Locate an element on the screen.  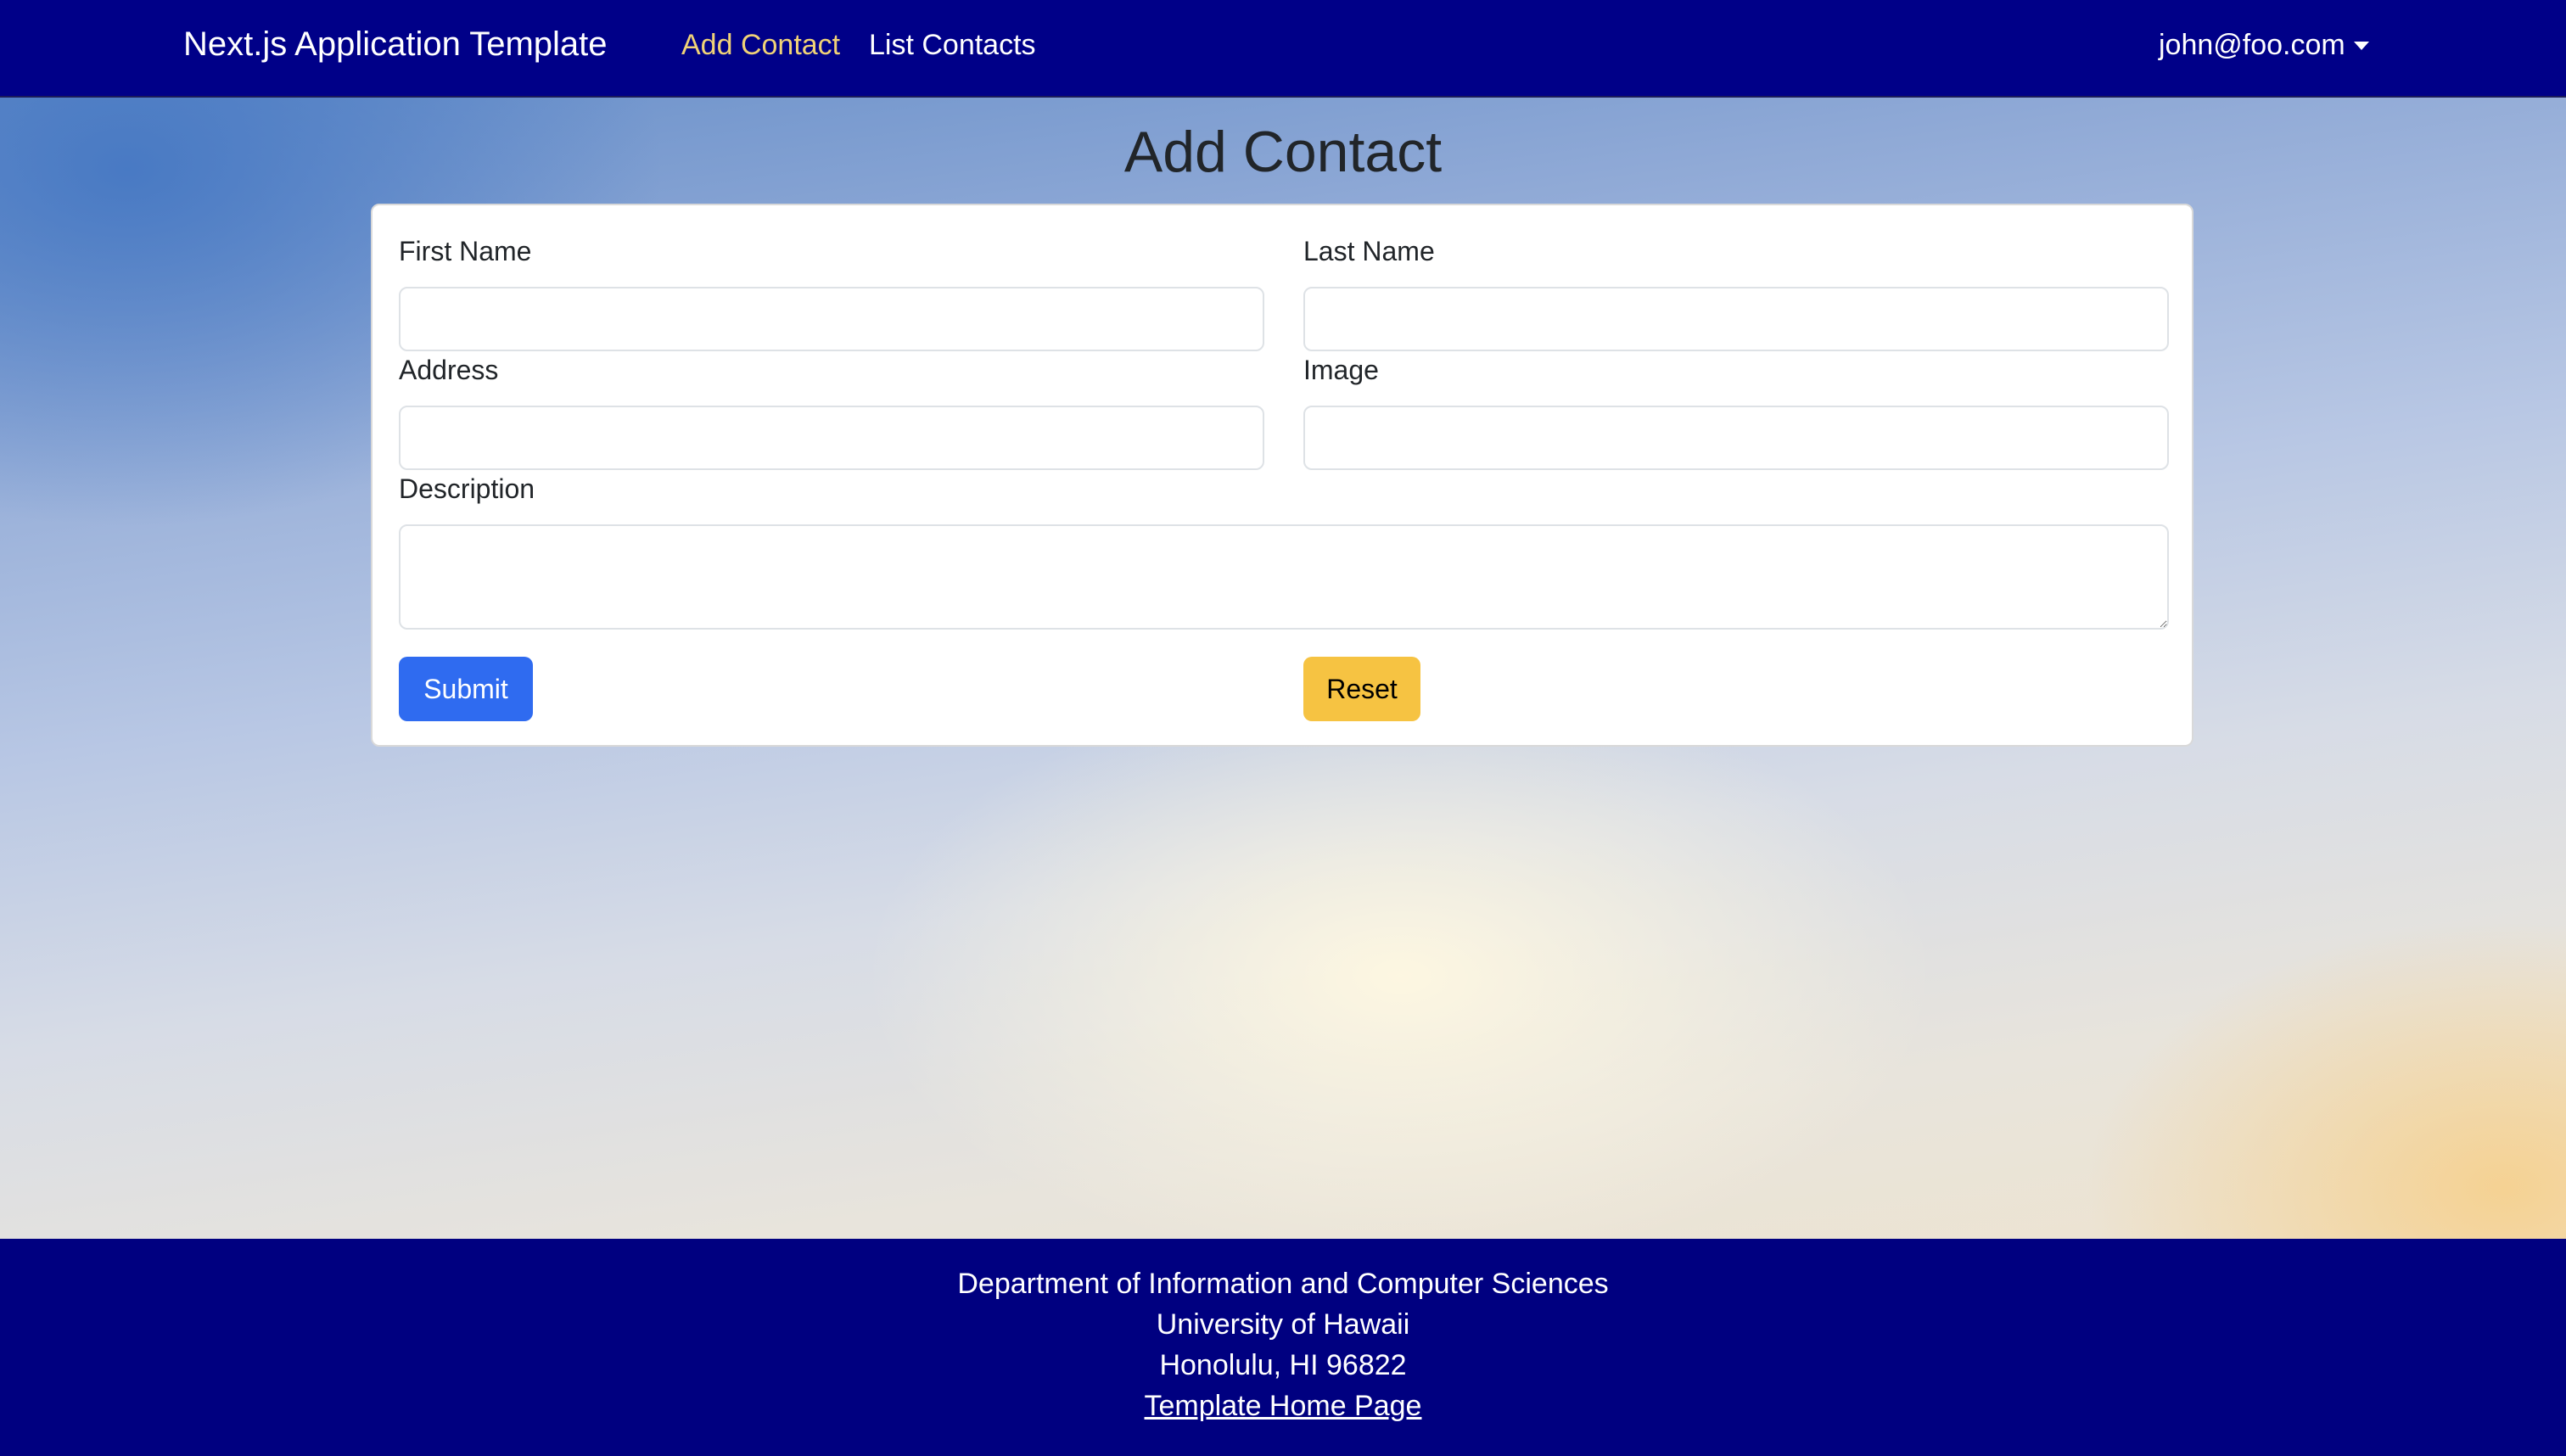
last-name-label: Last Name is located at coordinates (1369, 251).